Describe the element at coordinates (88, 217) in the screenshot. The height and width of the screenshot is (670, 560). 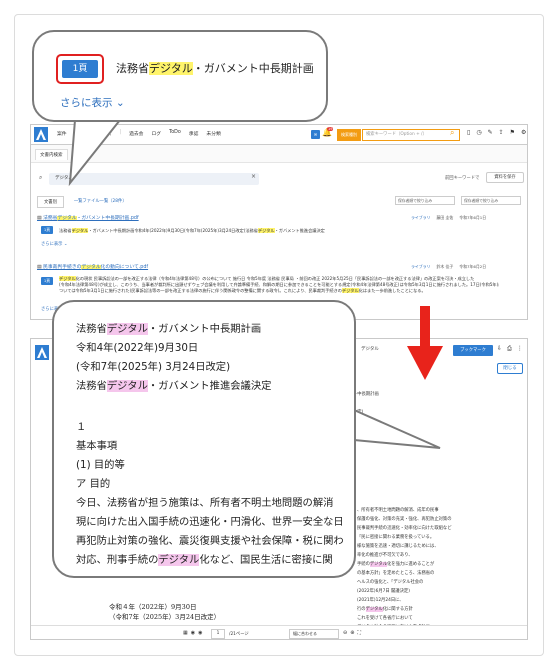
I see `result-title: ▤ 法務省デジタル・ガバメント中長期計画.pdf` at that location.